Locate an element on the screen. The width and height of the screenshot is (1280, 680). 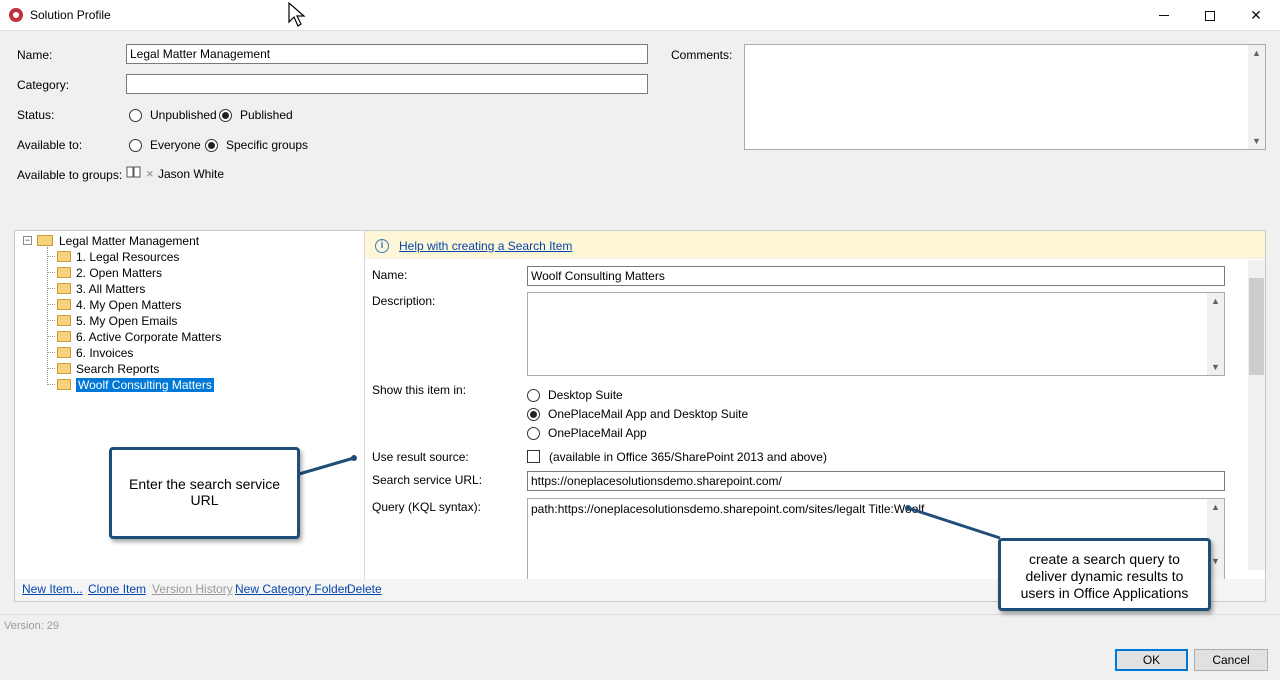
category-input is located at coordinates (387, 84).